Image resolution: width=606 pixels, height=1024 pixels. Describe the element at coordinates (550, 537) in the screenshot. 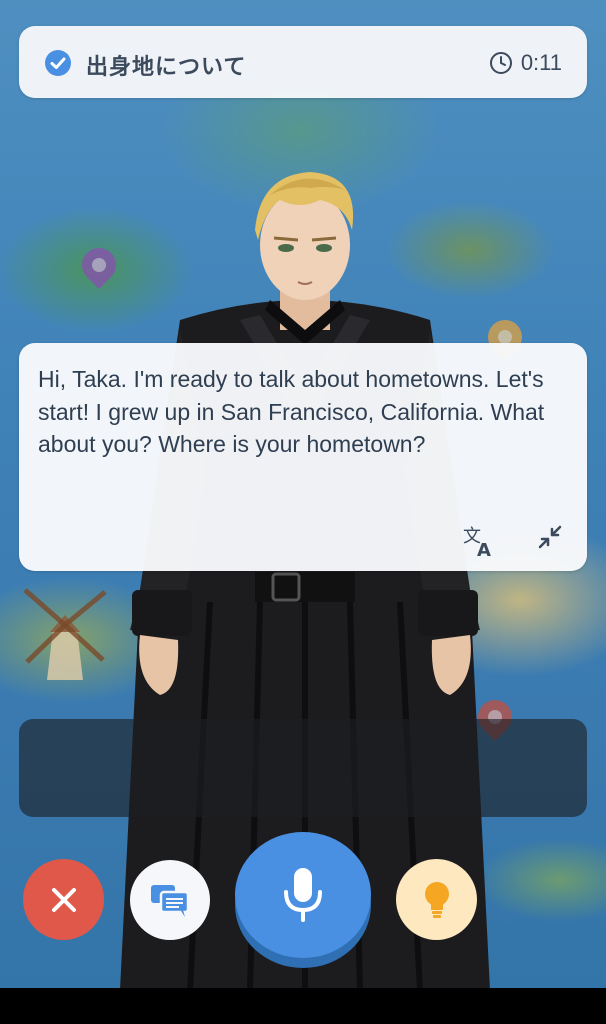

I see `collapse-icon` at that location.